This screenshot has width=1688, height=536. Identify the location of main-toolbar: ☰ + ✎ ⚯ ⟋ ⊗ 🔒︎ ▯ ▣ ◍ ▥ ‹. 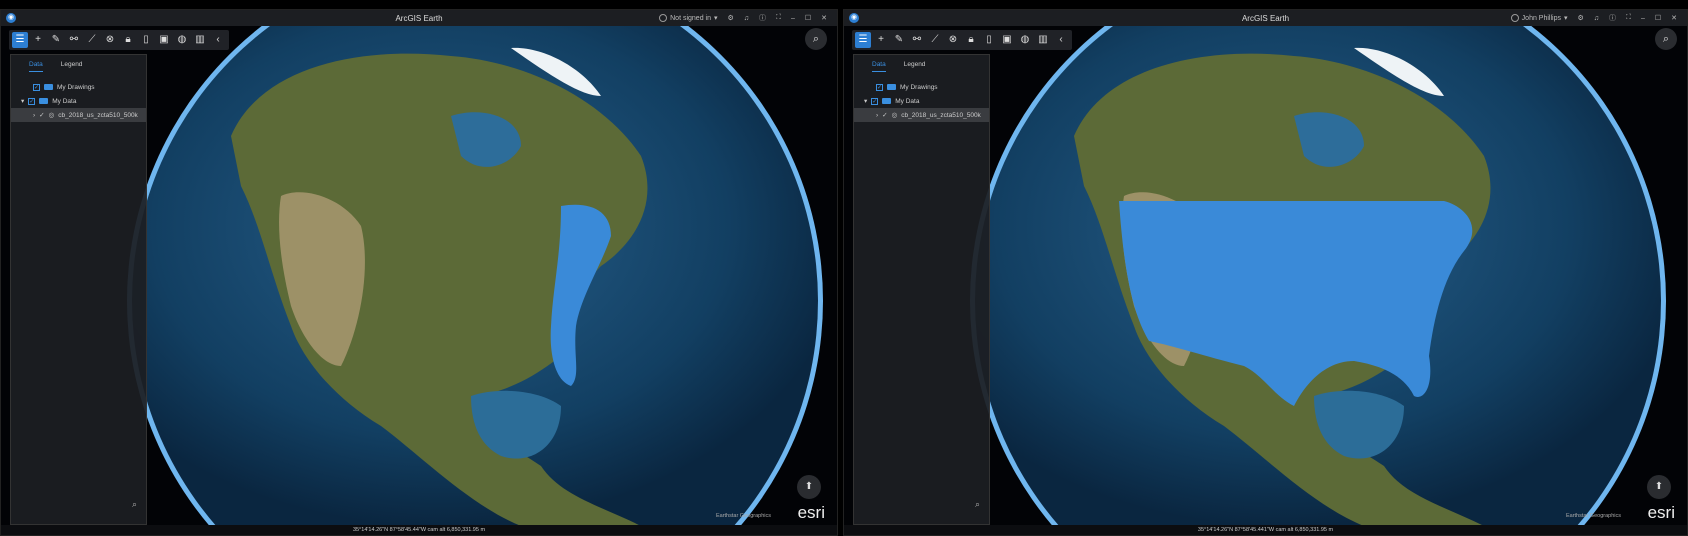
(119, 40).